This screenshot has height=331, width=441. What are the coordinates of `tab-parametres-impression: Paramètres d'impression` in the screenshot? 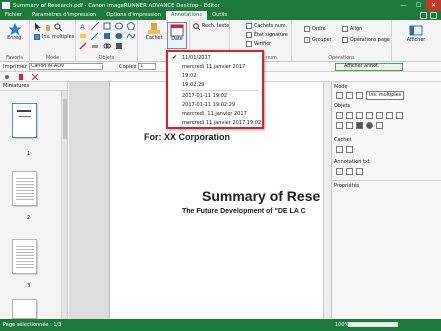 It's located at (64, 15).